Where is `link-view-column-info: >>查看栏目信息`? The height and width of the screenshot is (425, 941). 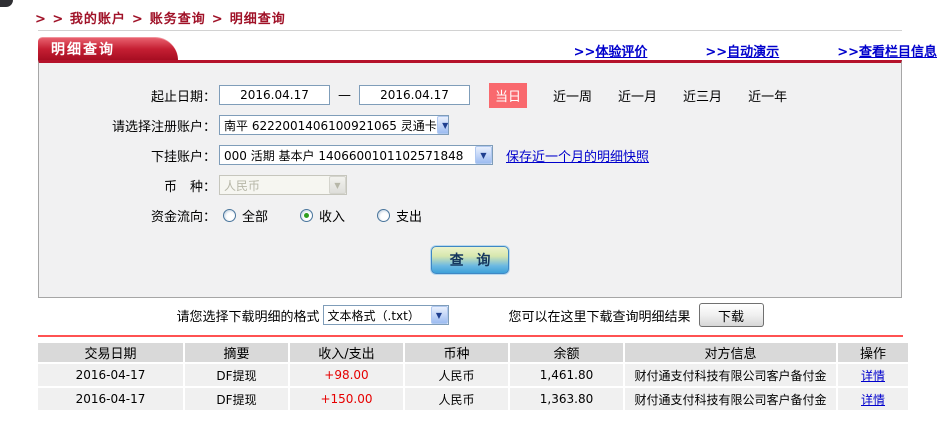
link-view-column-info: >>查看栏目信息 is located at coordinates (887, 50).